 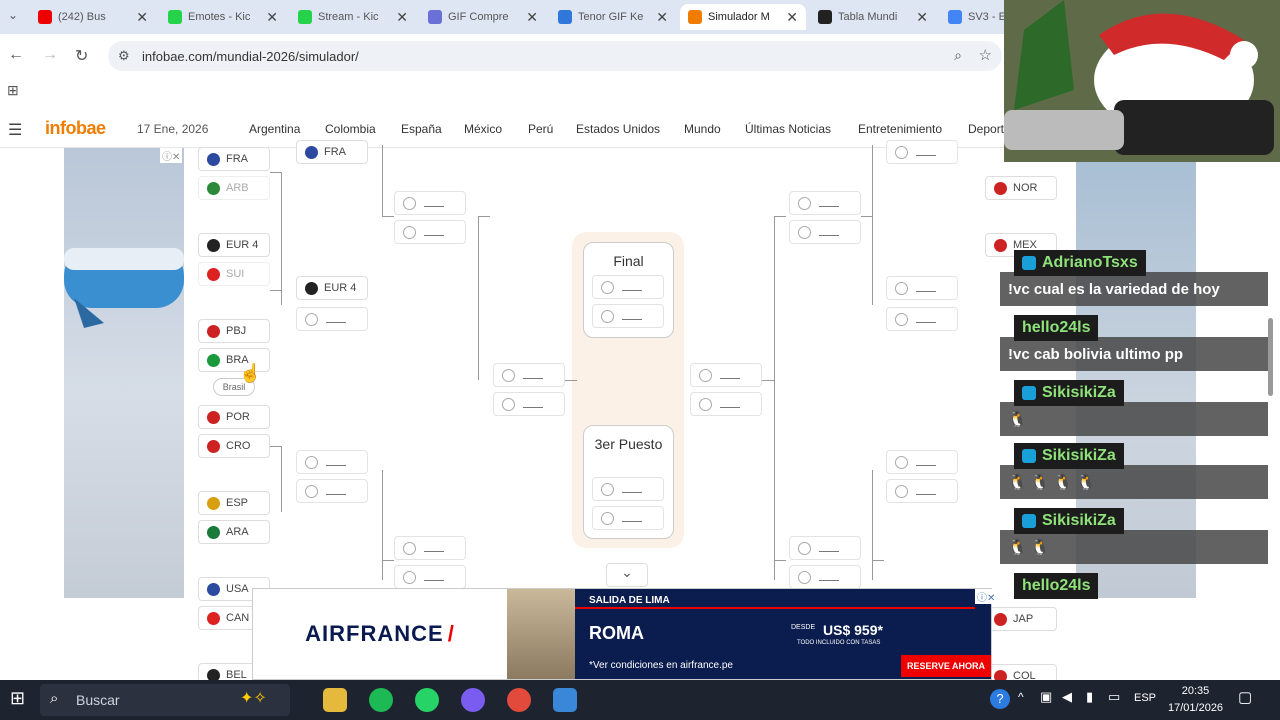 What do you see at coordinates (234, 274) in the screenshot?
I see `team-option: SUI` at bounding box center [234, 274].